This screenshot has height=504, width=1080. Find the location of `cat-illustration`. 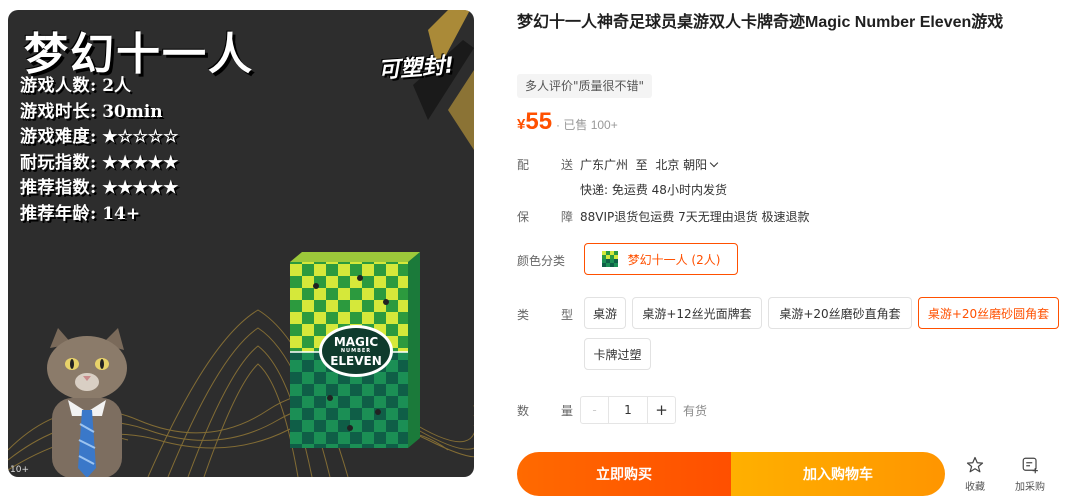

cat-illustration is located at coordinates (87, 402).